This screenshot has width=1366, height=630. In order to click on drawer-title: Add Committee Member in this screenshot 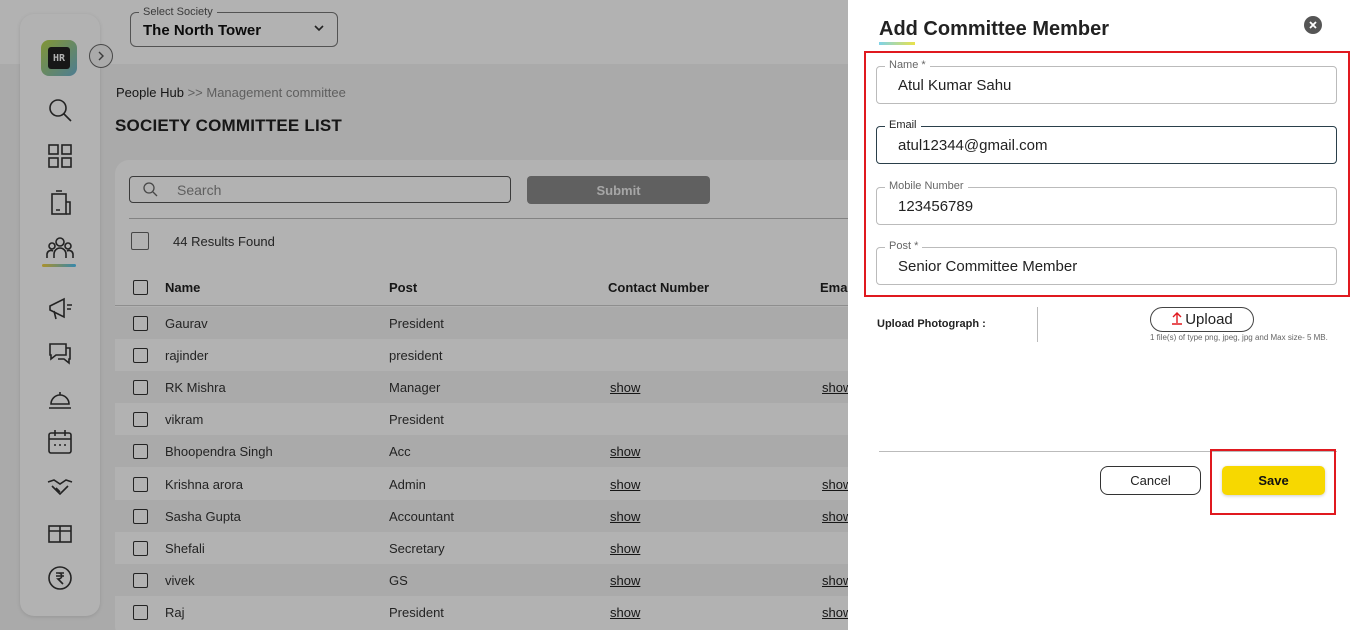, I will do `click(994, 29)`.